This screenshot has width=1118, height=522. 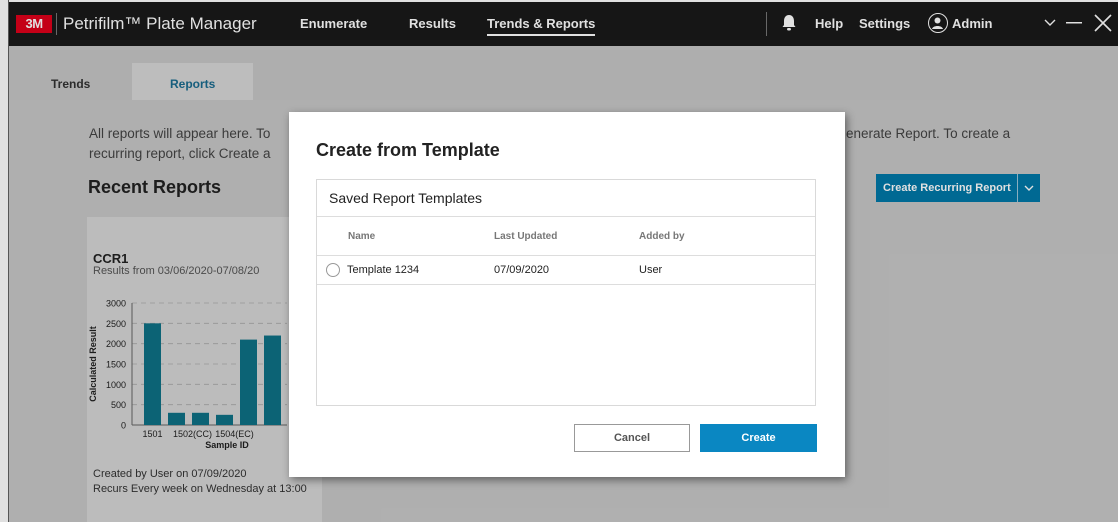 What do you see at coordinates (408, 150) in the screenshot?
I see `dialog-title: Create from Template` at bounding box center [408, 150].